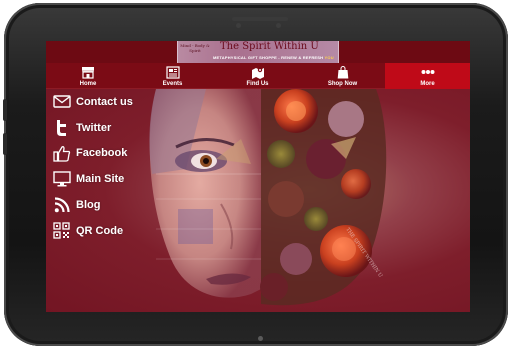 The image size is (512, 349). What do you see at coordinates (61, 153) in the screenshot?
I see `thumbs-up-icon` at bounding box center [61, 153].